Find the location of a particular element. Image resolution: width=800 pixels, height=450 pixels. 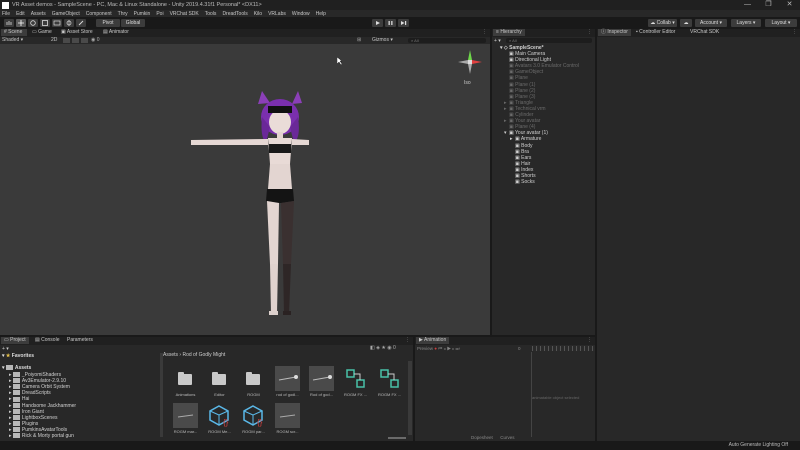

step-button is located at coordinates (403, 23).